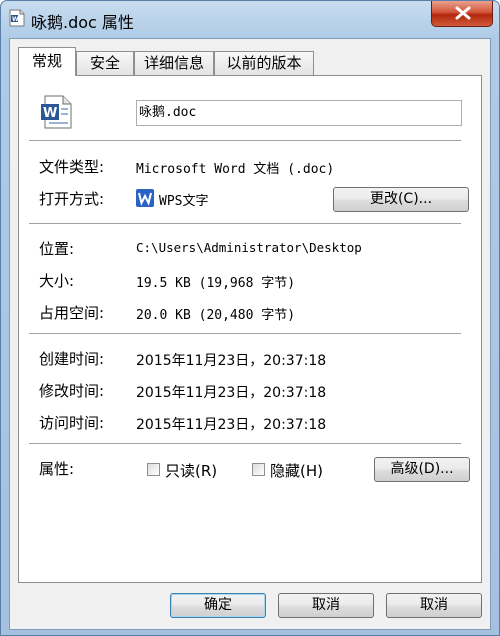 The image size is (500, 636). Describe the element at coordinates (72, 313) in the screenshot. I see `size-on-disk-label: 占用空间:` at that location.